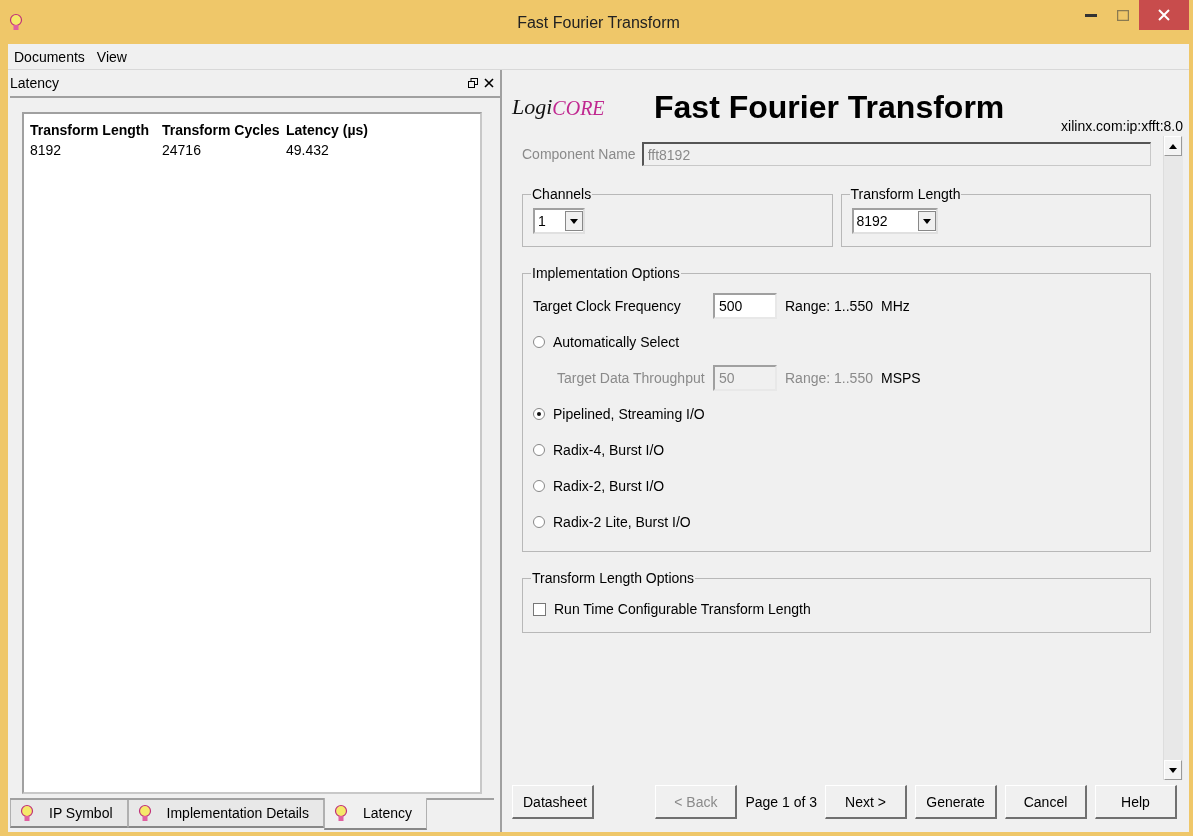  Describe the element at coordinates (579, 154) in the screenshot. I see `field-label: Component Name` at that location.